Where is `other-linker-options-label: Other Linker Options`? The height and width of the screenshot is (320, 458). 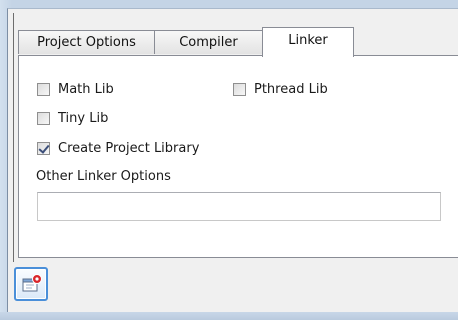 other-linker-options-label: Other Linker Options is located at coordinates (103, 176).